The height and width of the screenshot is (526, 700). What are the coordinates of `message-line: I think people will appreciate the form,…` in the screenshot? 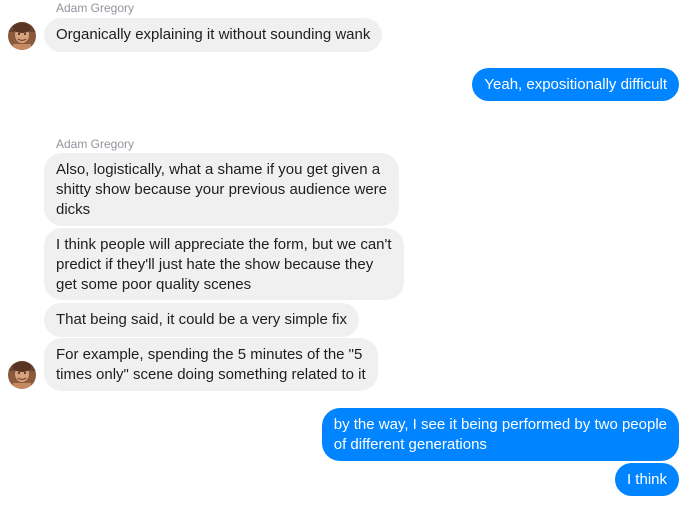 It's located at (224, 244).